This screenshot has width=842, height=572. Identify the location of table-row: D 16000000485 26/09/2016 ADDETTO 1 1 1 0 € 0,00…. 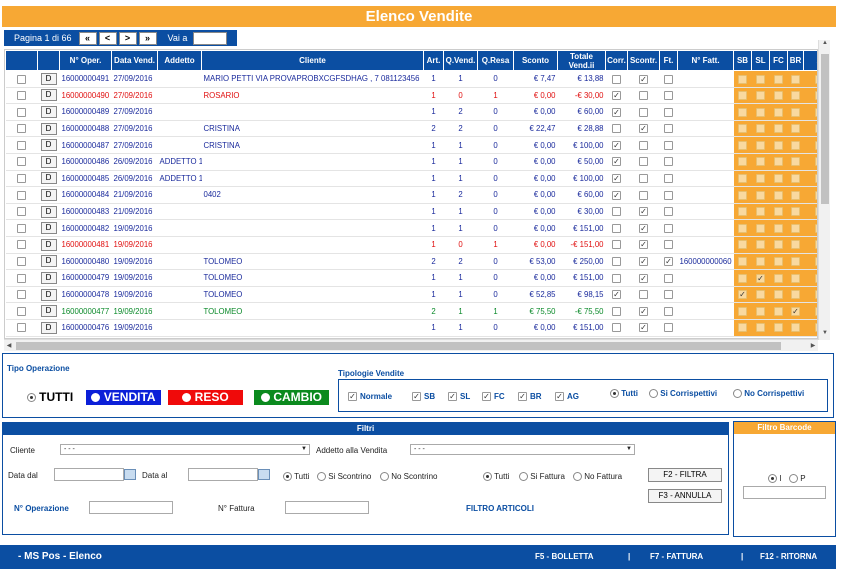
(411, 179).